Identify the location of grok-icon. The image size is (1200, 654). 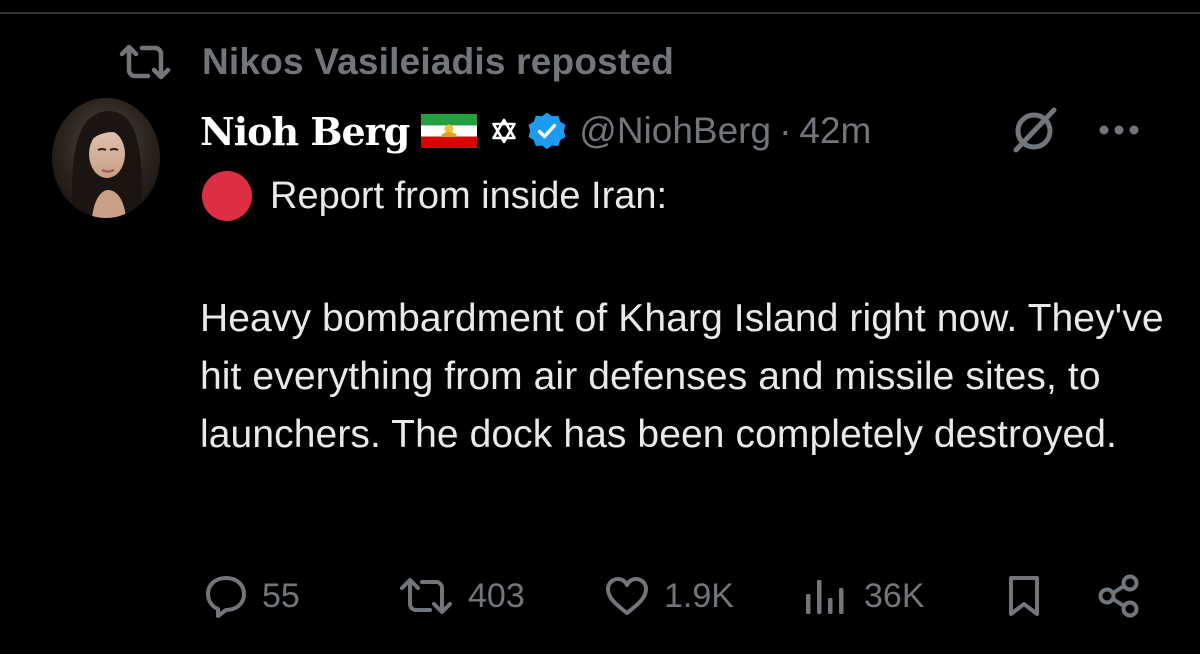
(1035, 130).